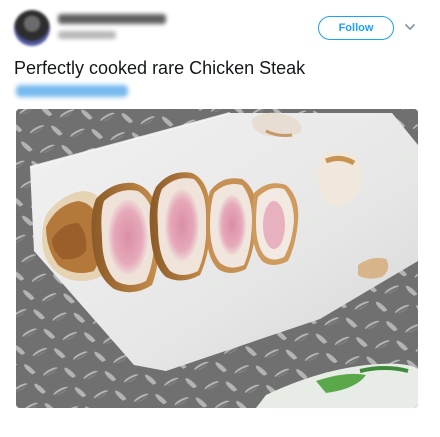 The width and height of the screenshot is (440, 437). What do you see at coordinates (32, 28) in the screenshot?
I see `avatar` at bounding box center [32, 28].